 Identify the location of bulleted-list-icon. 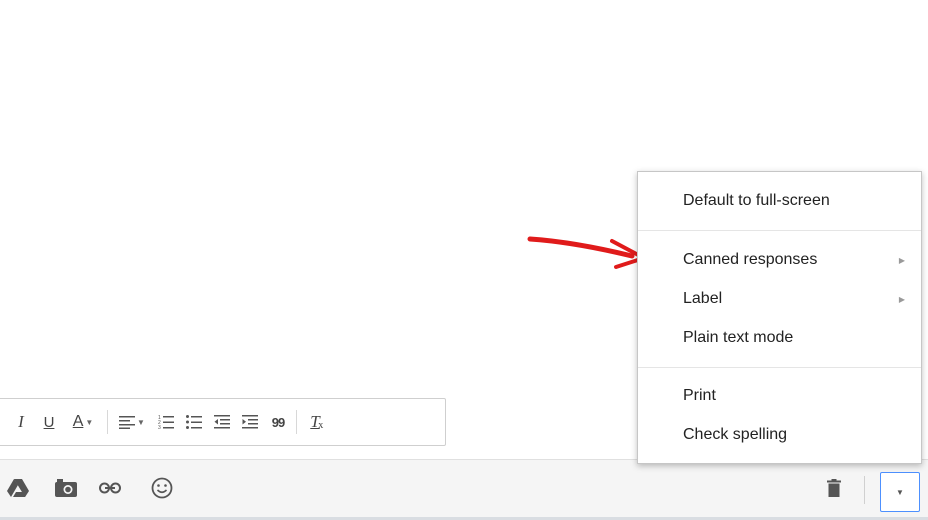
(194, 422).